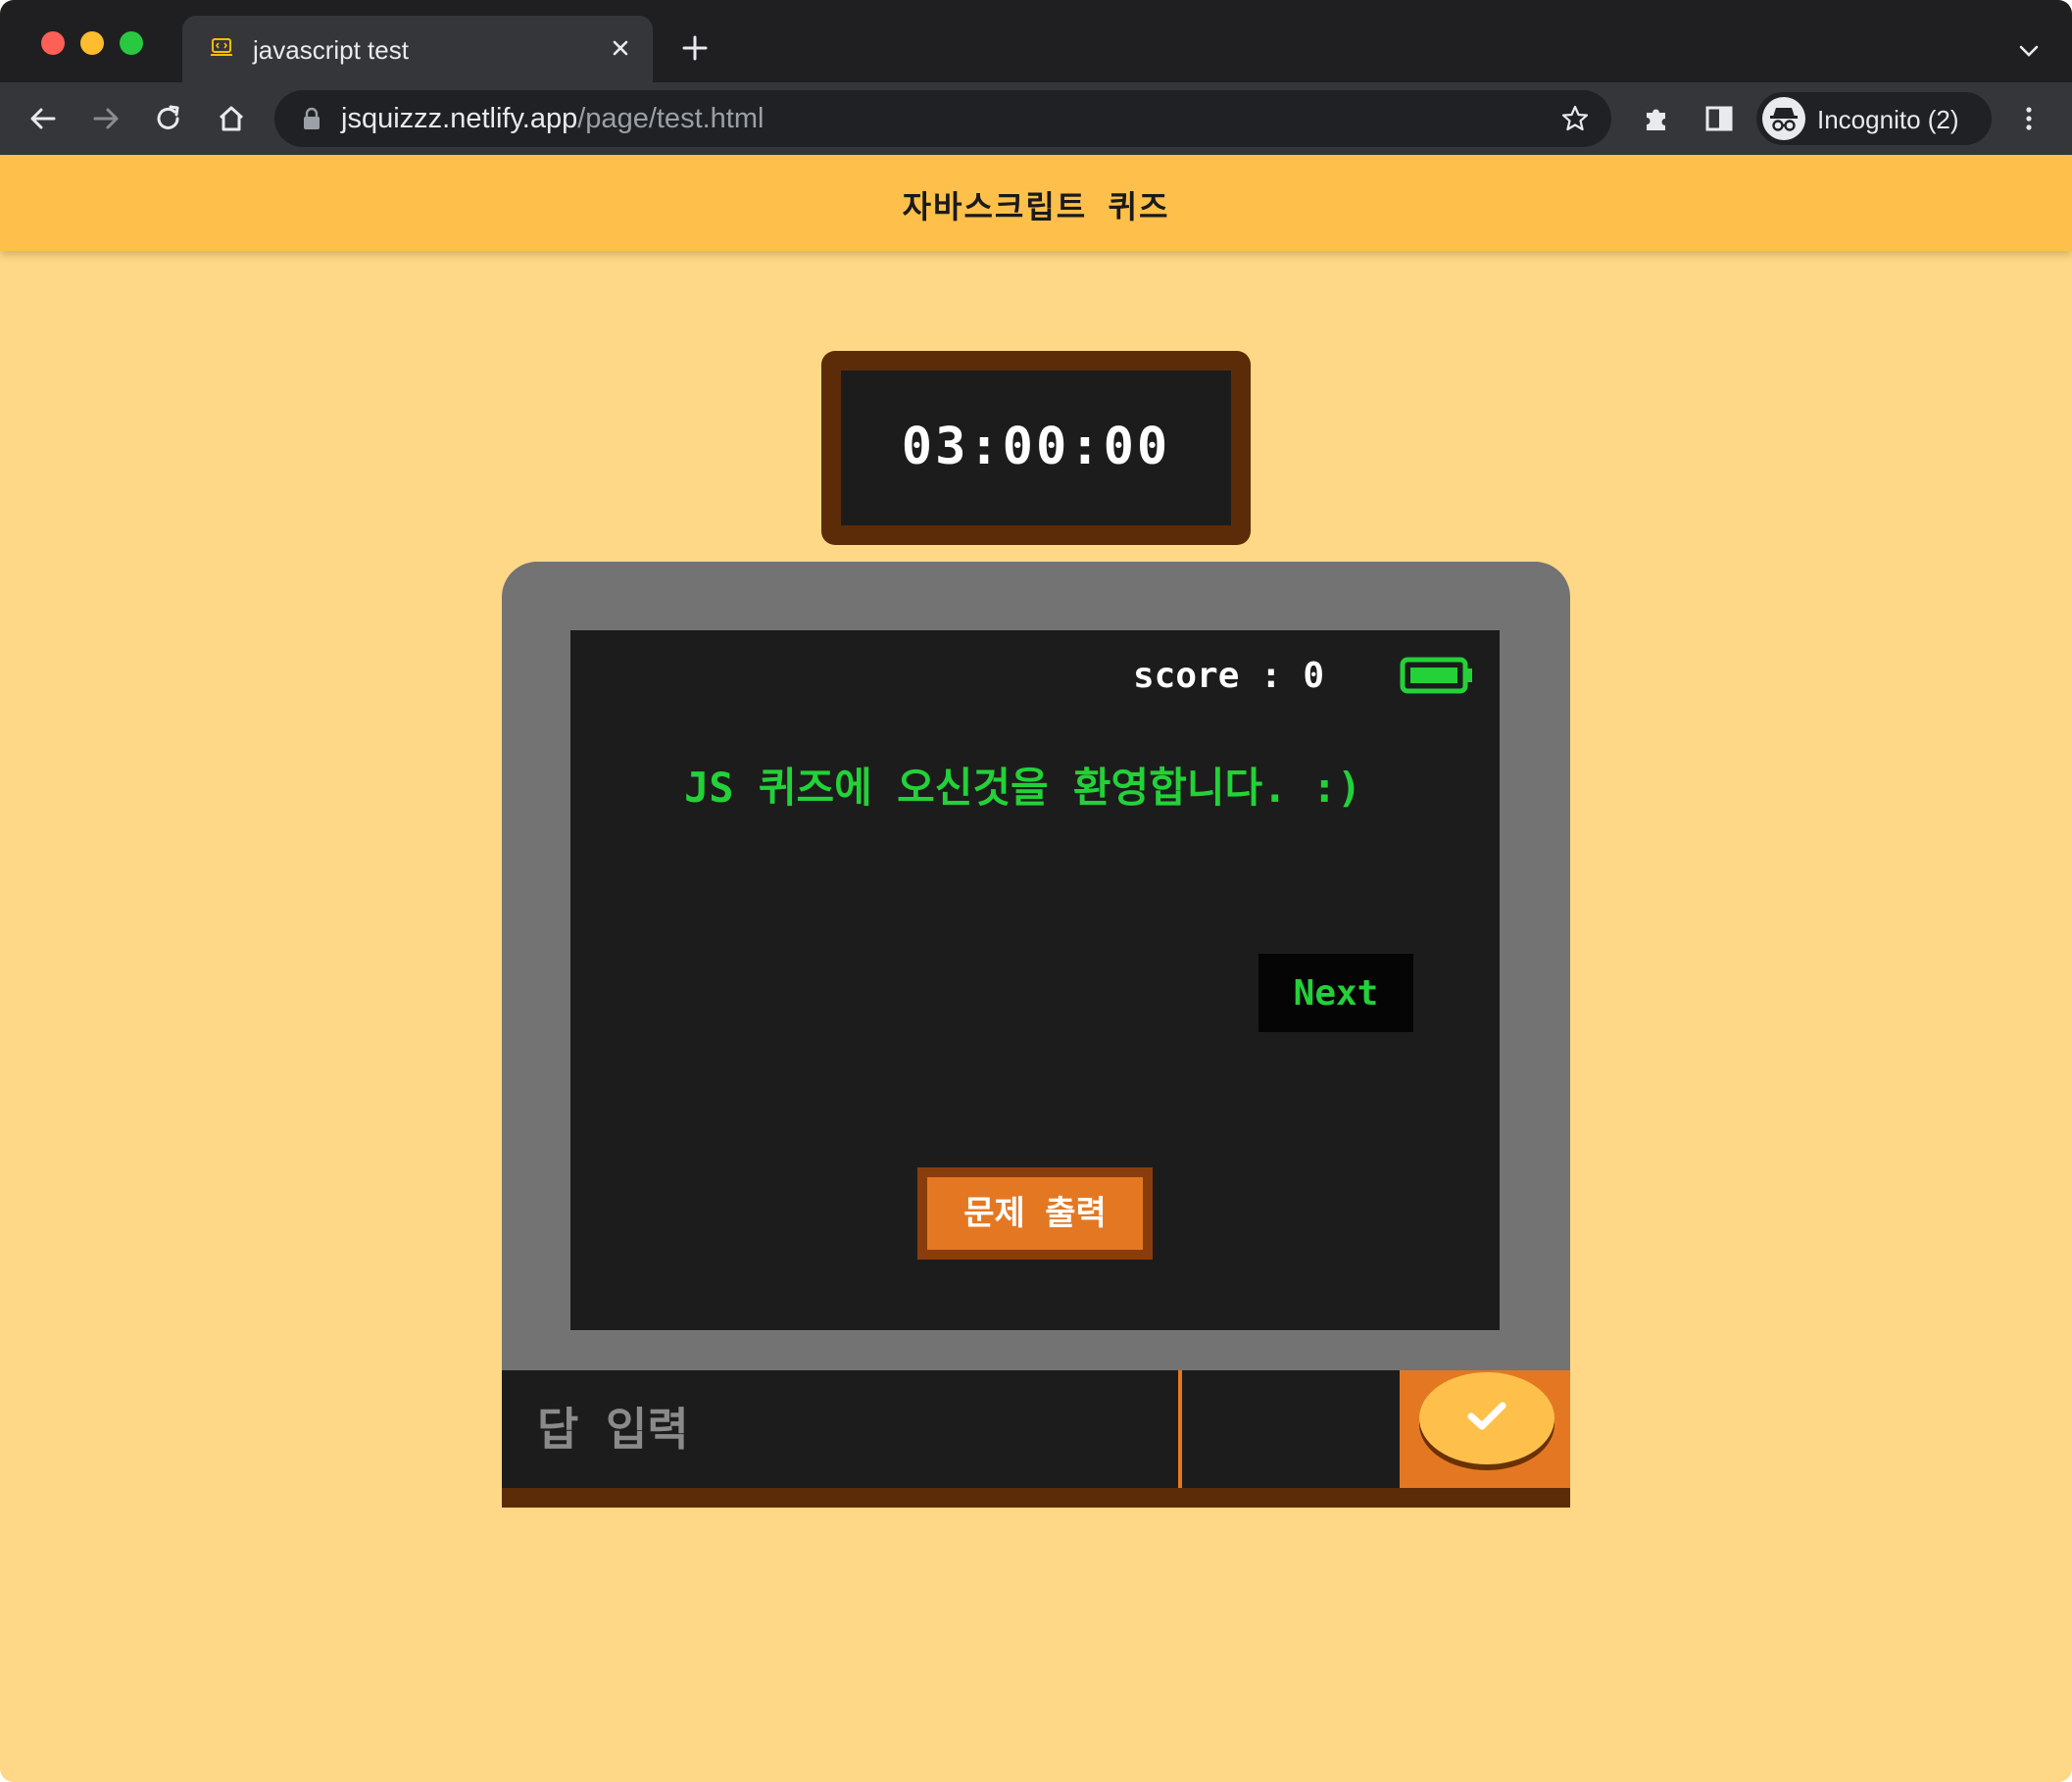 This screenshot has height=1782, width=2072. Describe the element at coordinates (1335, 993) in the screenshot. I see `next-button: Next` at that location.